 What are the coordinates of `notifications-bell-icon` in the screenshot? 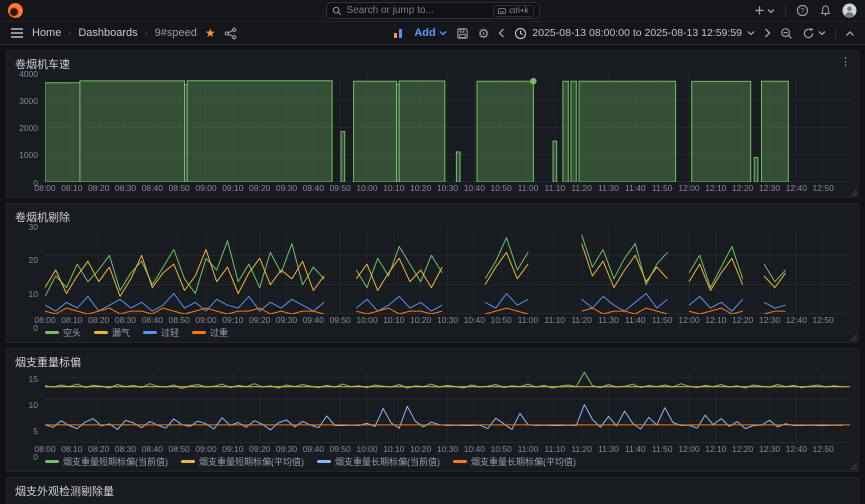 It's located at (825, 10).